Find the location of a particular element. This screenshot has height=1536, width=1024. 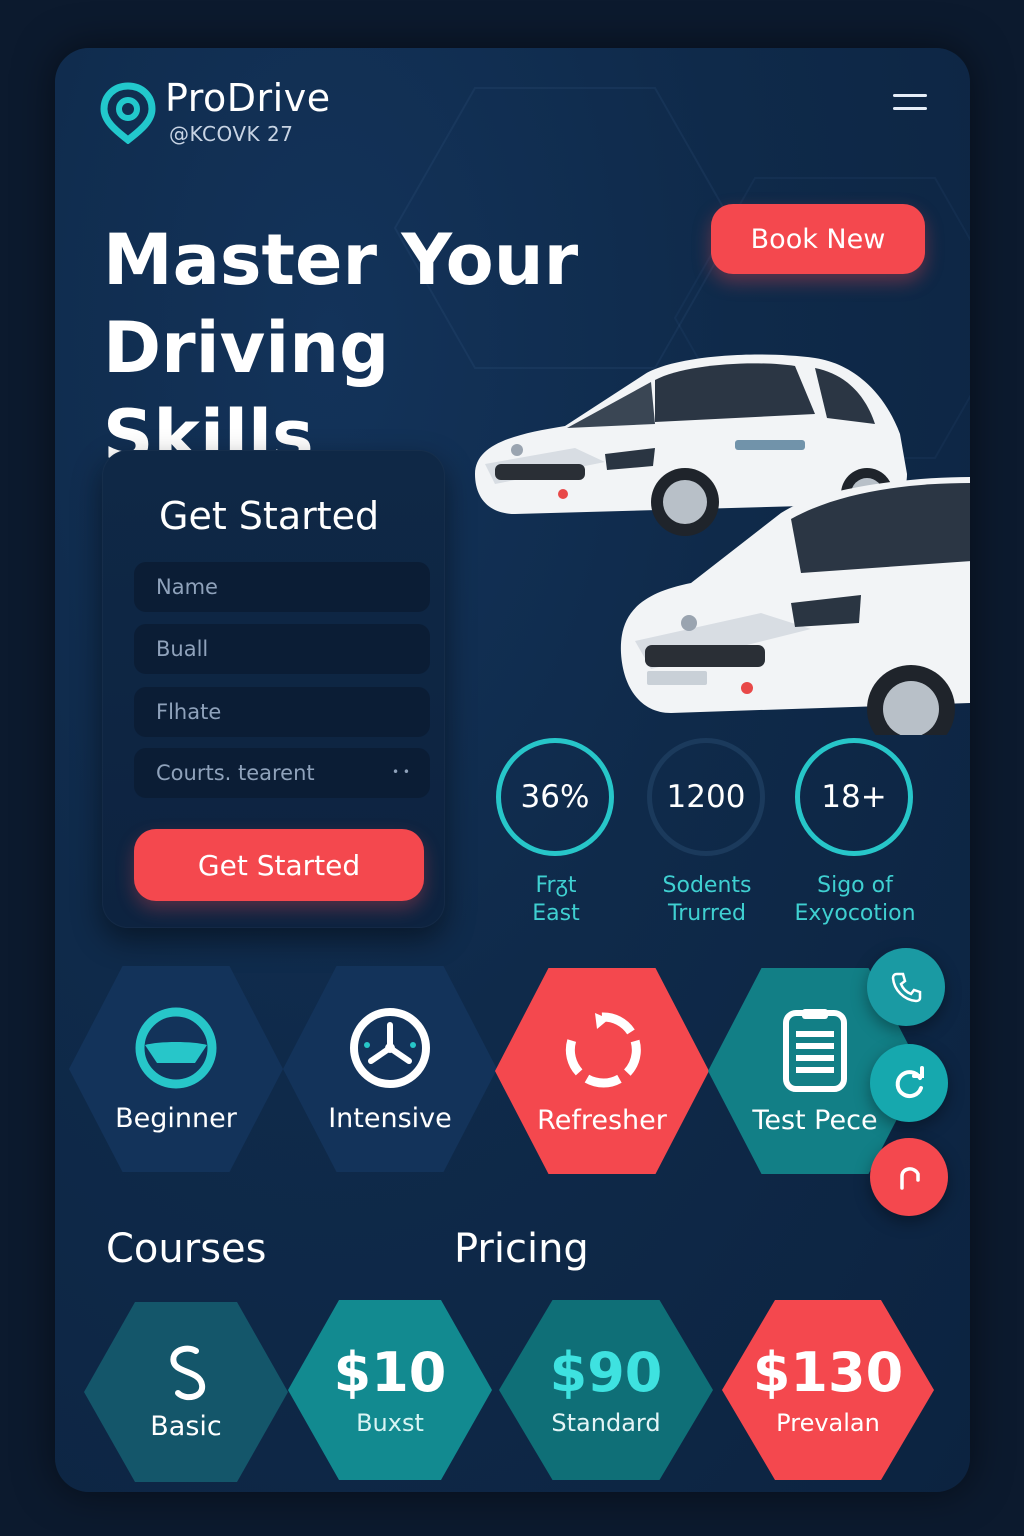

stat-label: Sigo of Exyocotion is located at coordinates (855, 900).